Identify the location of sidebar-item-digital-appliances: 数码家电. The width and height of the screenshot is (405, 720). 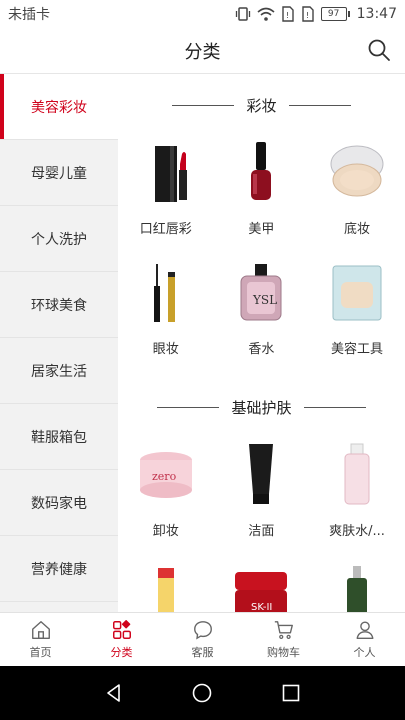
(59, 503).